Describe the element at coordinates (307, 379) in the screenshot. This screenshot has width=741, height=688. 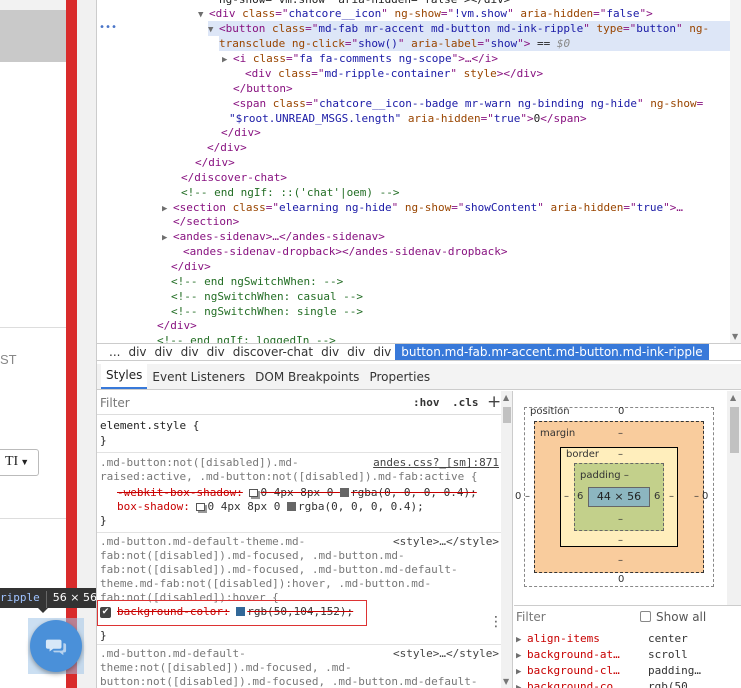
I see `tab-dom-breakpoints: DOM Breakpoints` at that location.